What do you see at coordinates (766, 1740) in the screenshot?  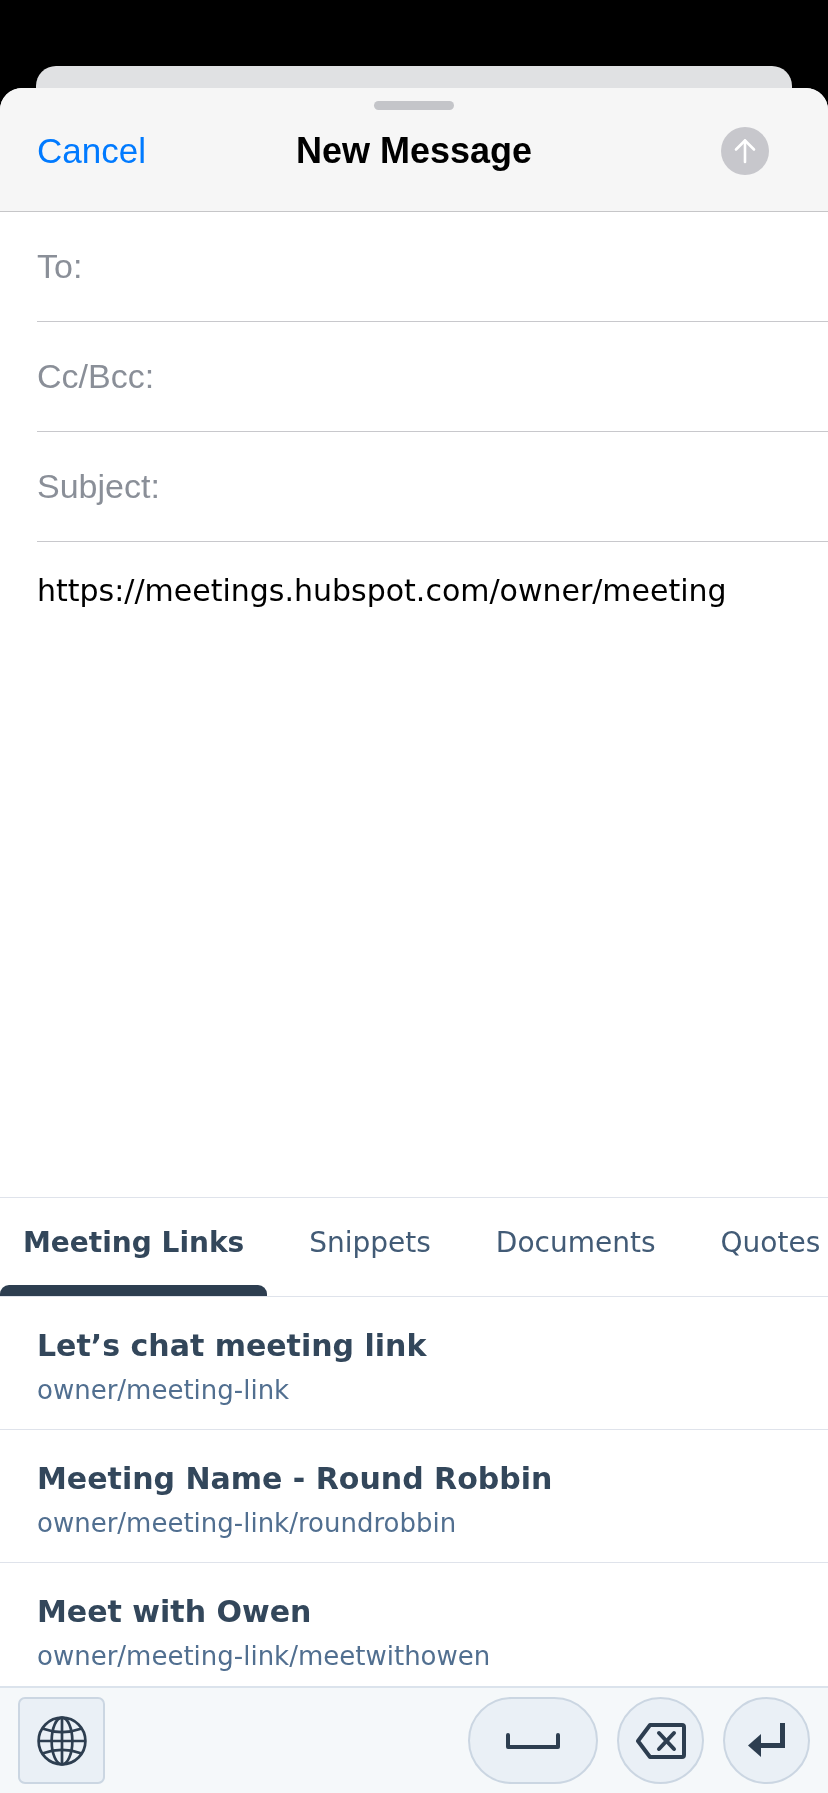 I see `return-icon` at bounding box center [766, 1740].